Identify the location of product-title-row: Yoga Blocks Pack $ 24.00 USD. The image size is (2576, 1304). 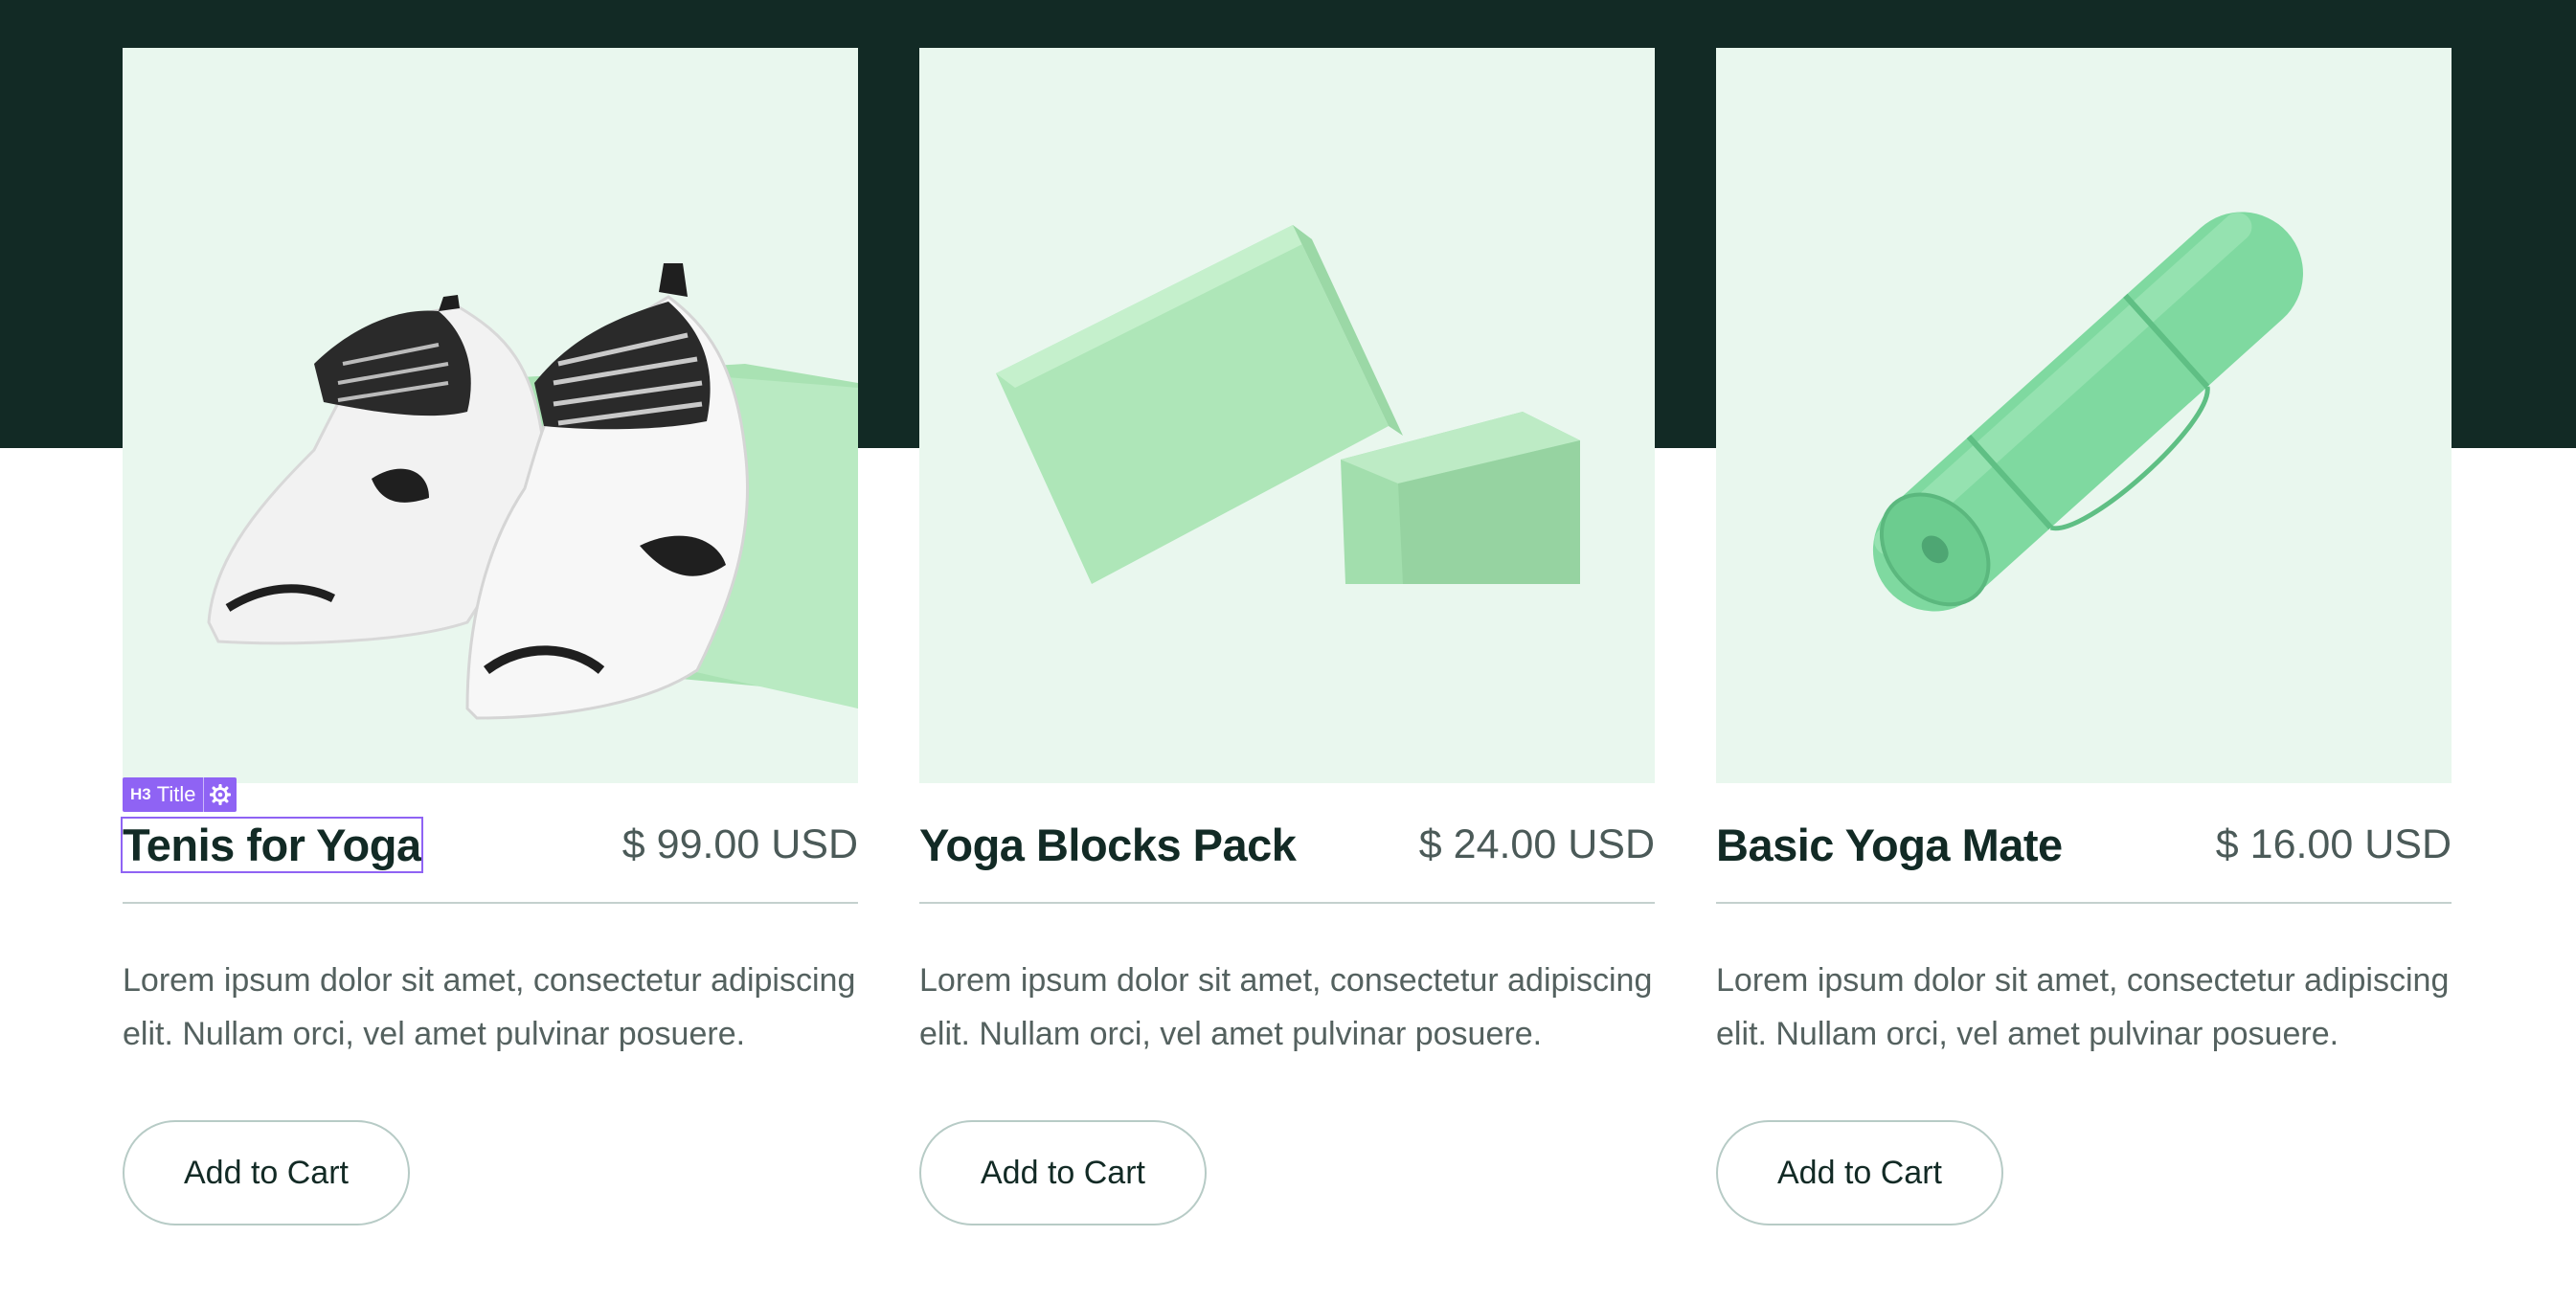
(1287, 845).